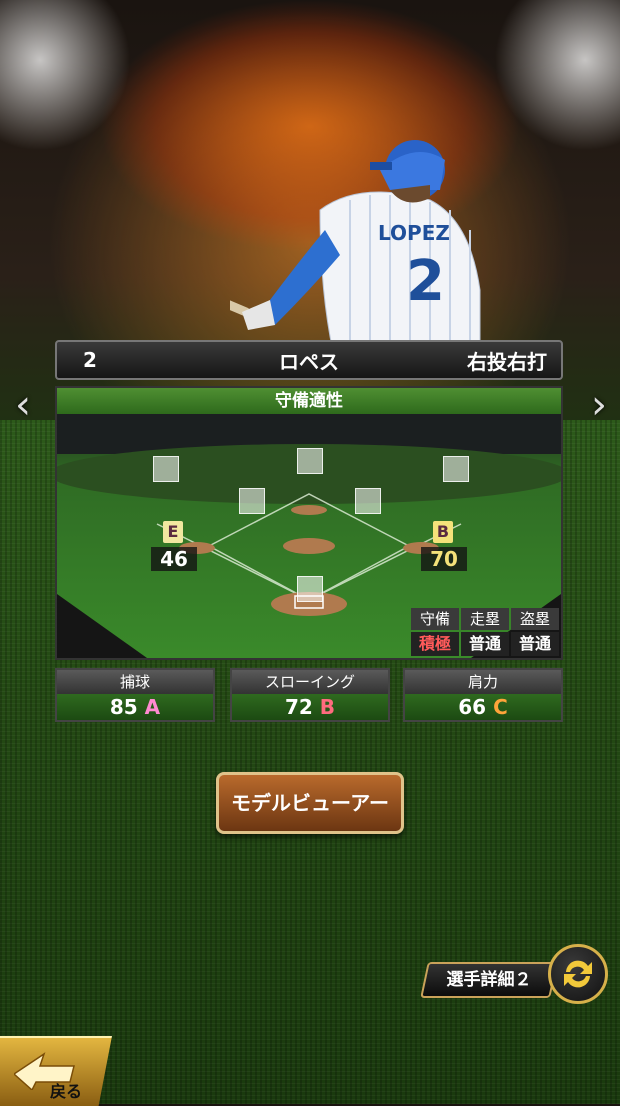  I want to click on stealing-header: 盗塁, so click(535, 619).